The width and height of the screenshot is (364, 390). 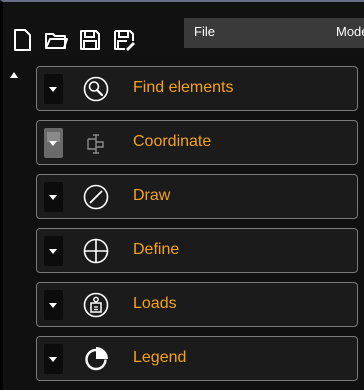 I want to click on save-as-icon, so click(x=124, y=40).